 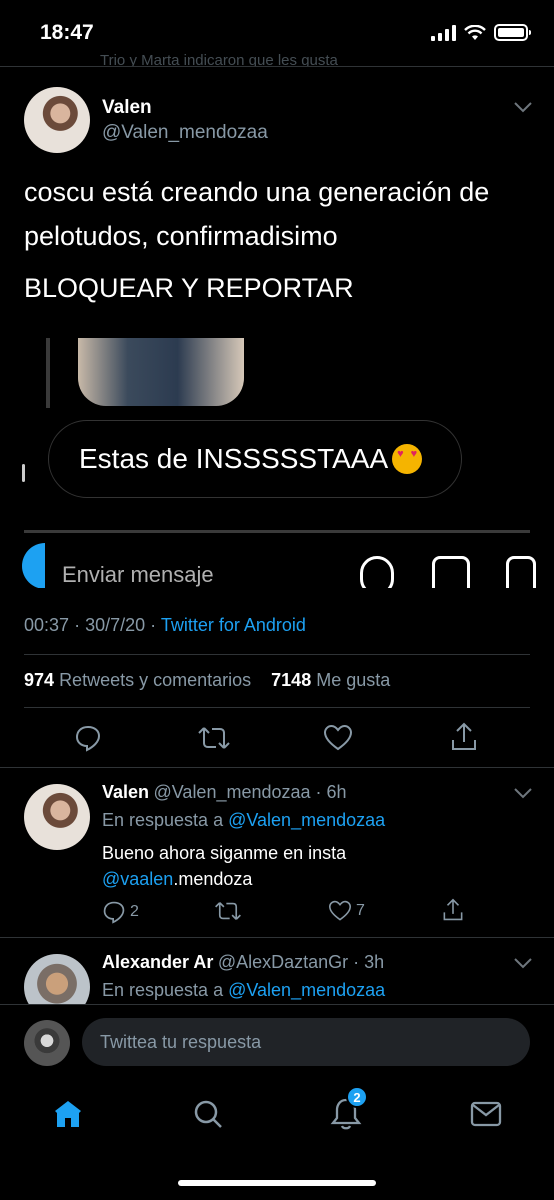 I want to click on status-icons, so click(x=481, y=32).